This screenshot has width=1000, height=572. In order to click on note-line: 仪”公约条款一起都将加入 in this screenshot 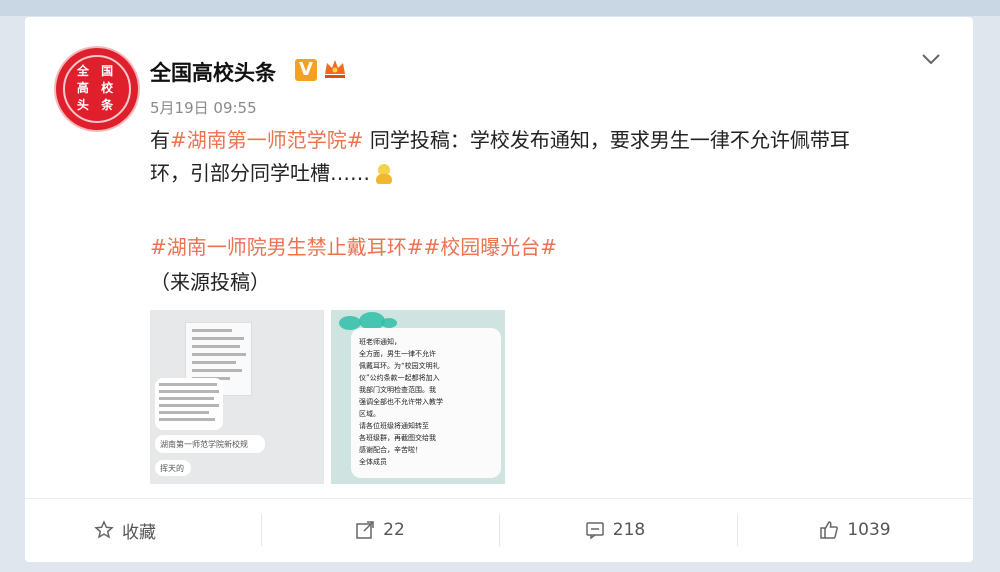, I will do `click(399, 378)`.